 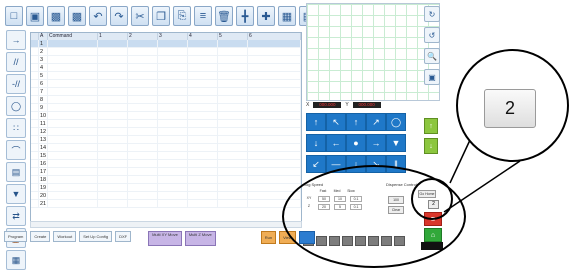 What do you see at coordinates (396, 200) in the screenshot?
I see `dispense-value-input: 100` at bounding box center [396, 200].